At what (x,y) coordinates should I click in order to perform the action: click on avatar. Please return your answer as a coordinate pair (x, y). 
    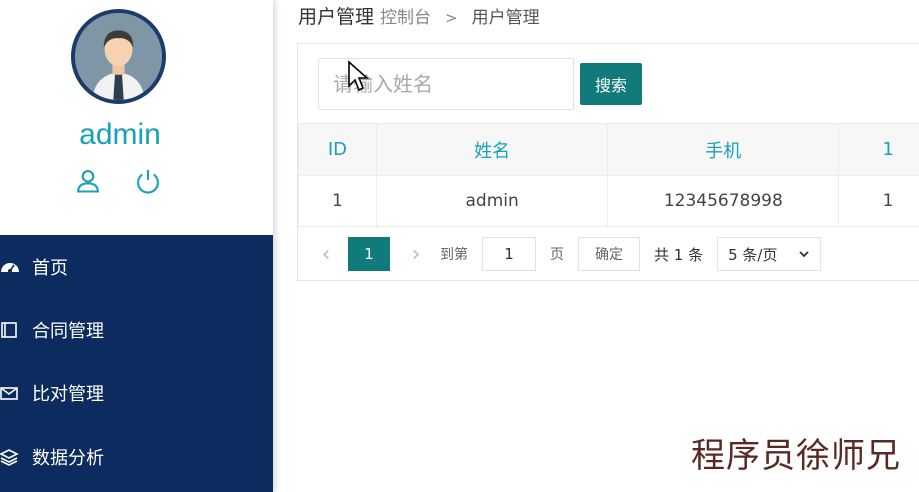
    Looking at the image, I should click on (118, 56).